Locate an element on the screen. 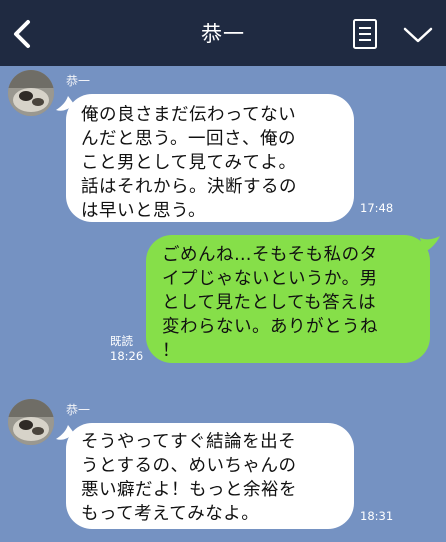 This screenshot has width=446, height=542. message-time: 18:31 is located at coordinates (377, 516).